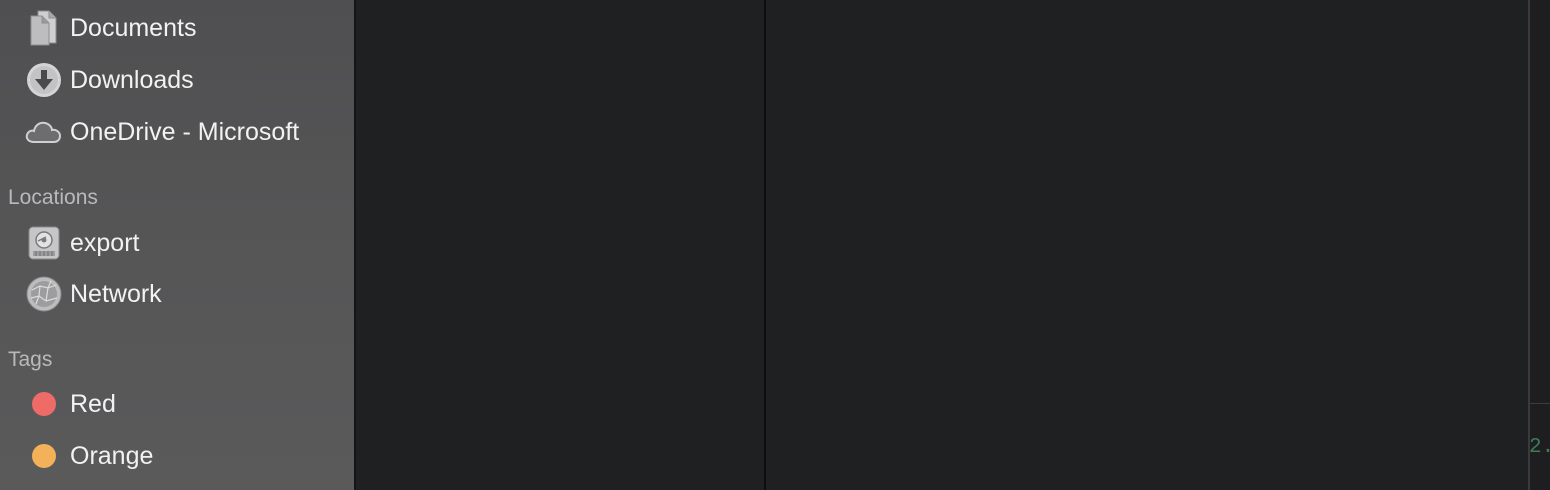 This screenshot has height=490, width=1550. I want to click on network-globe-icon, so click(44, 294).